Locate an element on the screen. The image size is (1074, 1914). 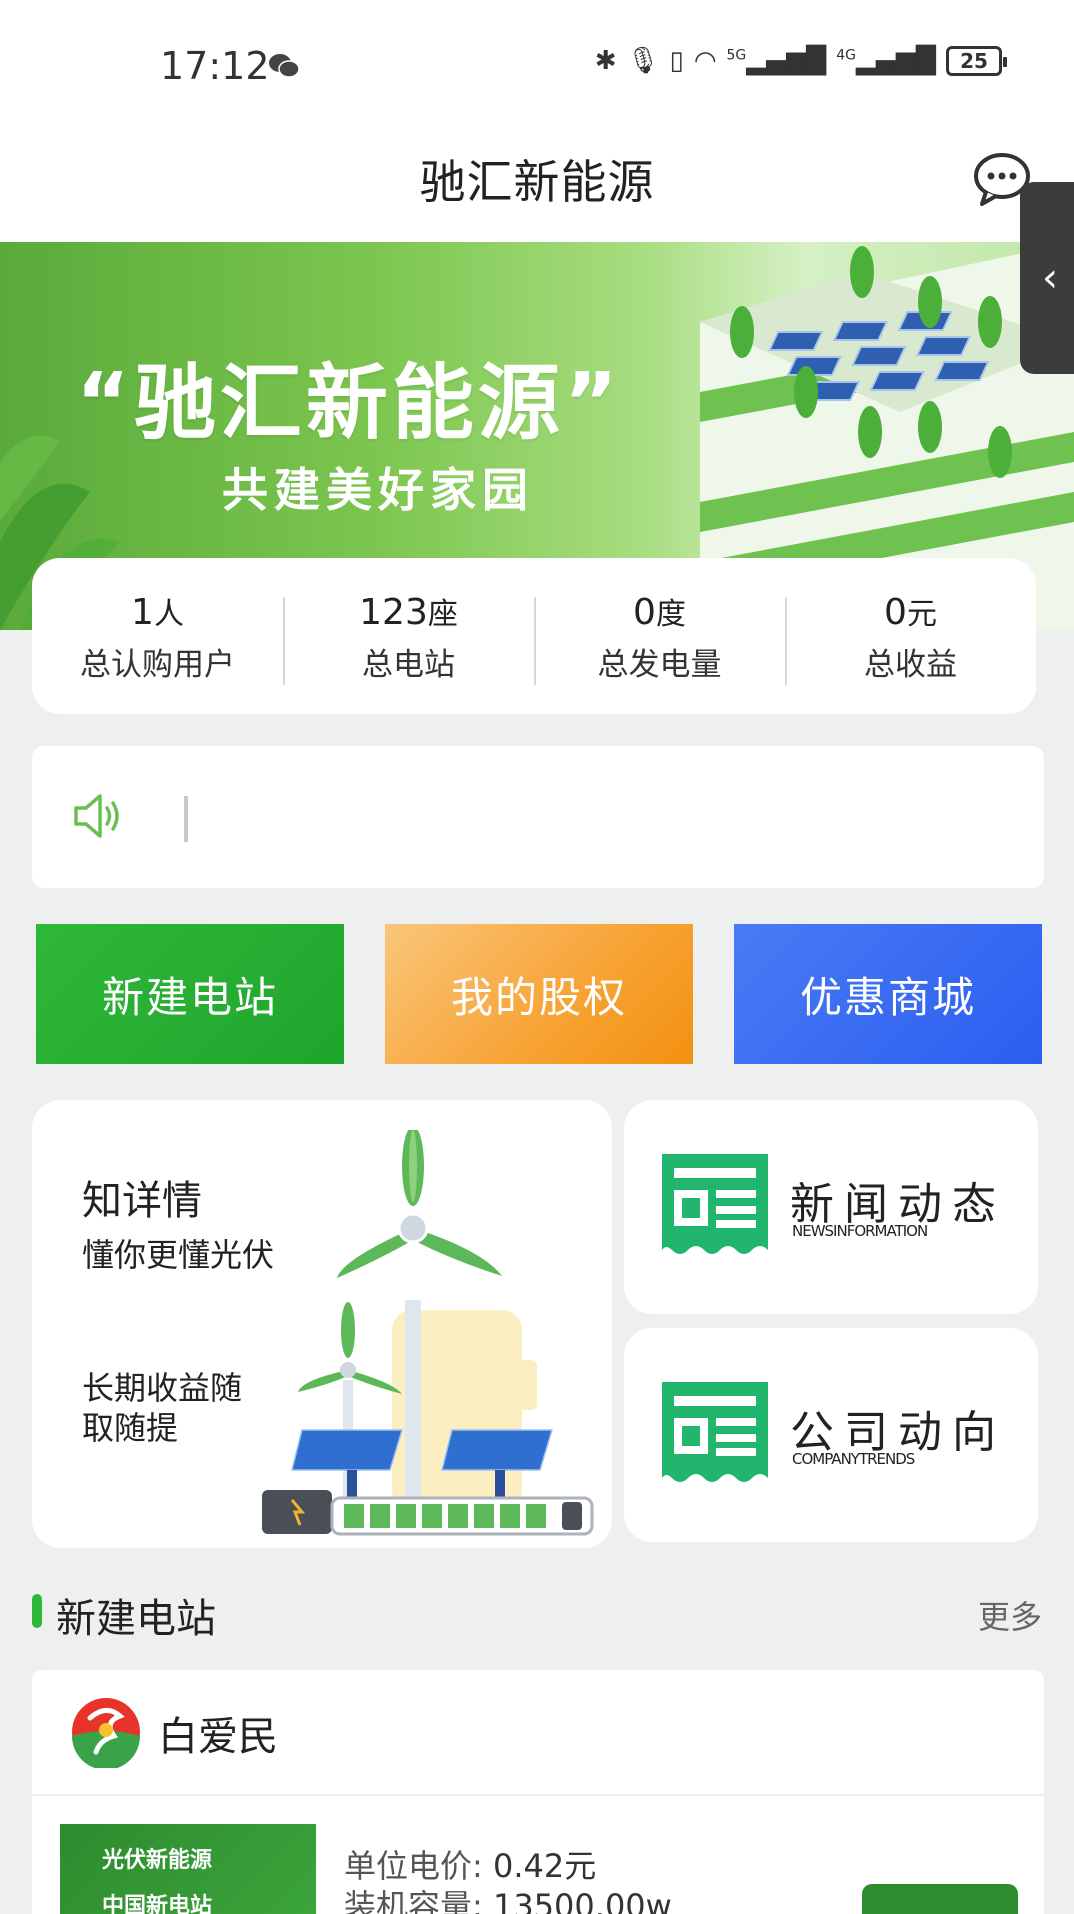
my-equity-button: 我的股权 is located at coordinates (539, 994).